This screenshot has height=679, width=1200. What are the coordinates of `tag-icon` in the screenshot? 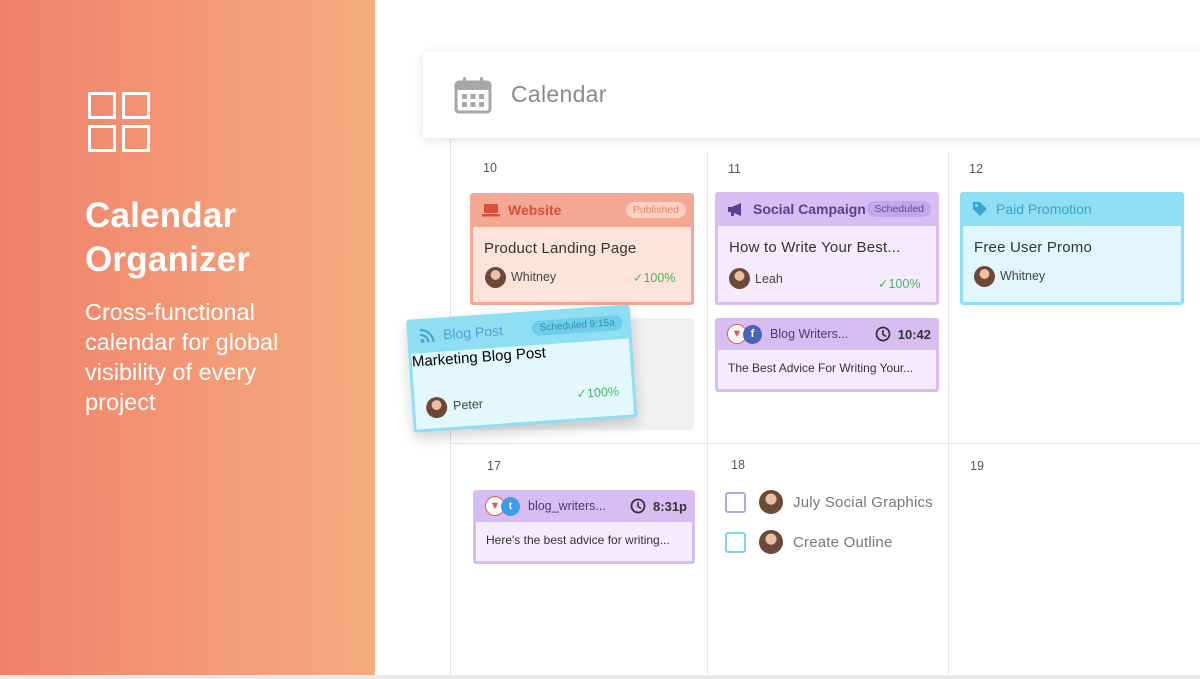 It's located at (980, 209).